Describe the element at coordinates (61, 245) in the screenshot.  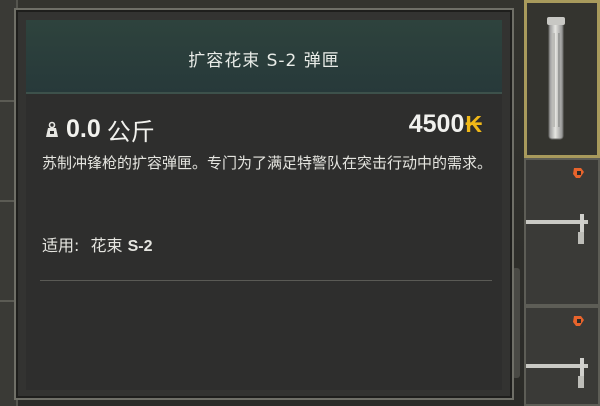
I see `compat-label: 适用:` at that location.